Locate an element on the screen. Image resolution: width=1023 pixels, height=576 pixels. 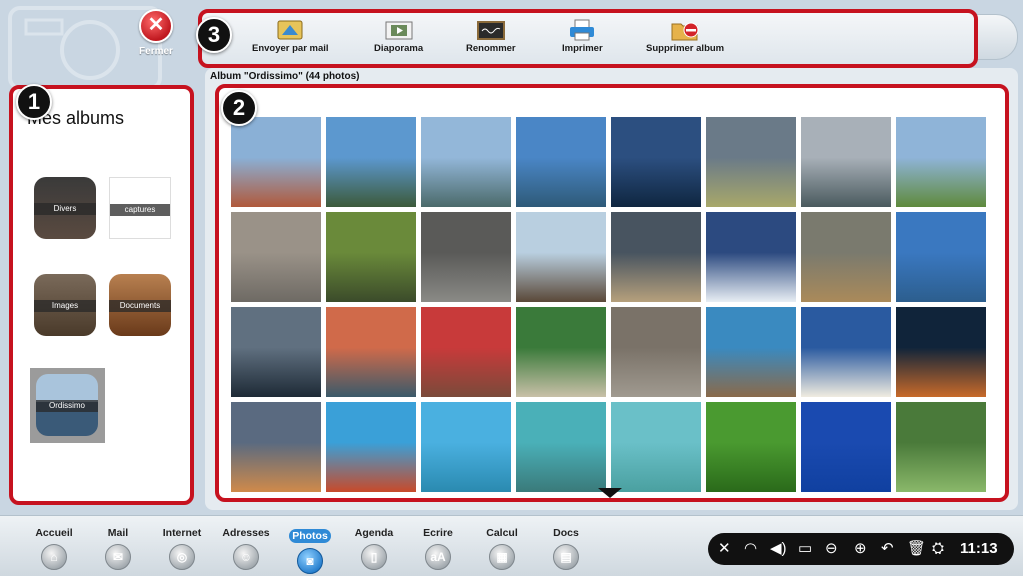
volume-icon: ◀) is located at coordinates (778, 549).